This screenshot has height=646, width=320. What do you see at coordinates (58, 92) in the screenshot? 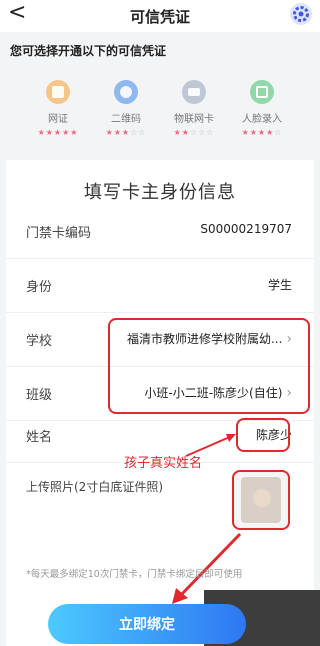
I see `id-card-icon` at bounding box center [58, 92].